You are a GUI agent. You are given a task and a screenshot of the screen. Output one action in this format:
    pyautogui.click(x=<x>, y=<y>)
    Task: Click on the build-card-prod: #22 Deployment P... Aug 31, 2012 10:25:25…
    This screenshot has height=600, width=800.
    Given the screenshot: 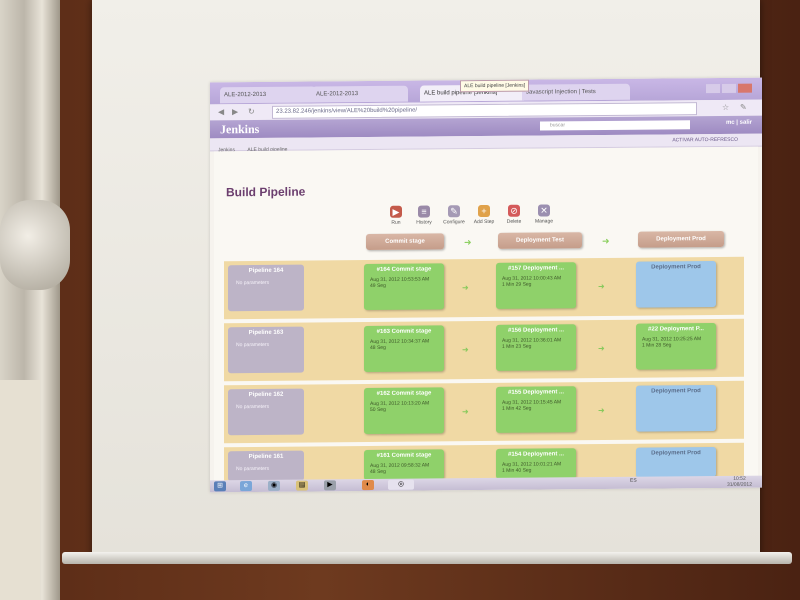 What is the action you would take?
    pyautogui.click(x=676, y=346)
    